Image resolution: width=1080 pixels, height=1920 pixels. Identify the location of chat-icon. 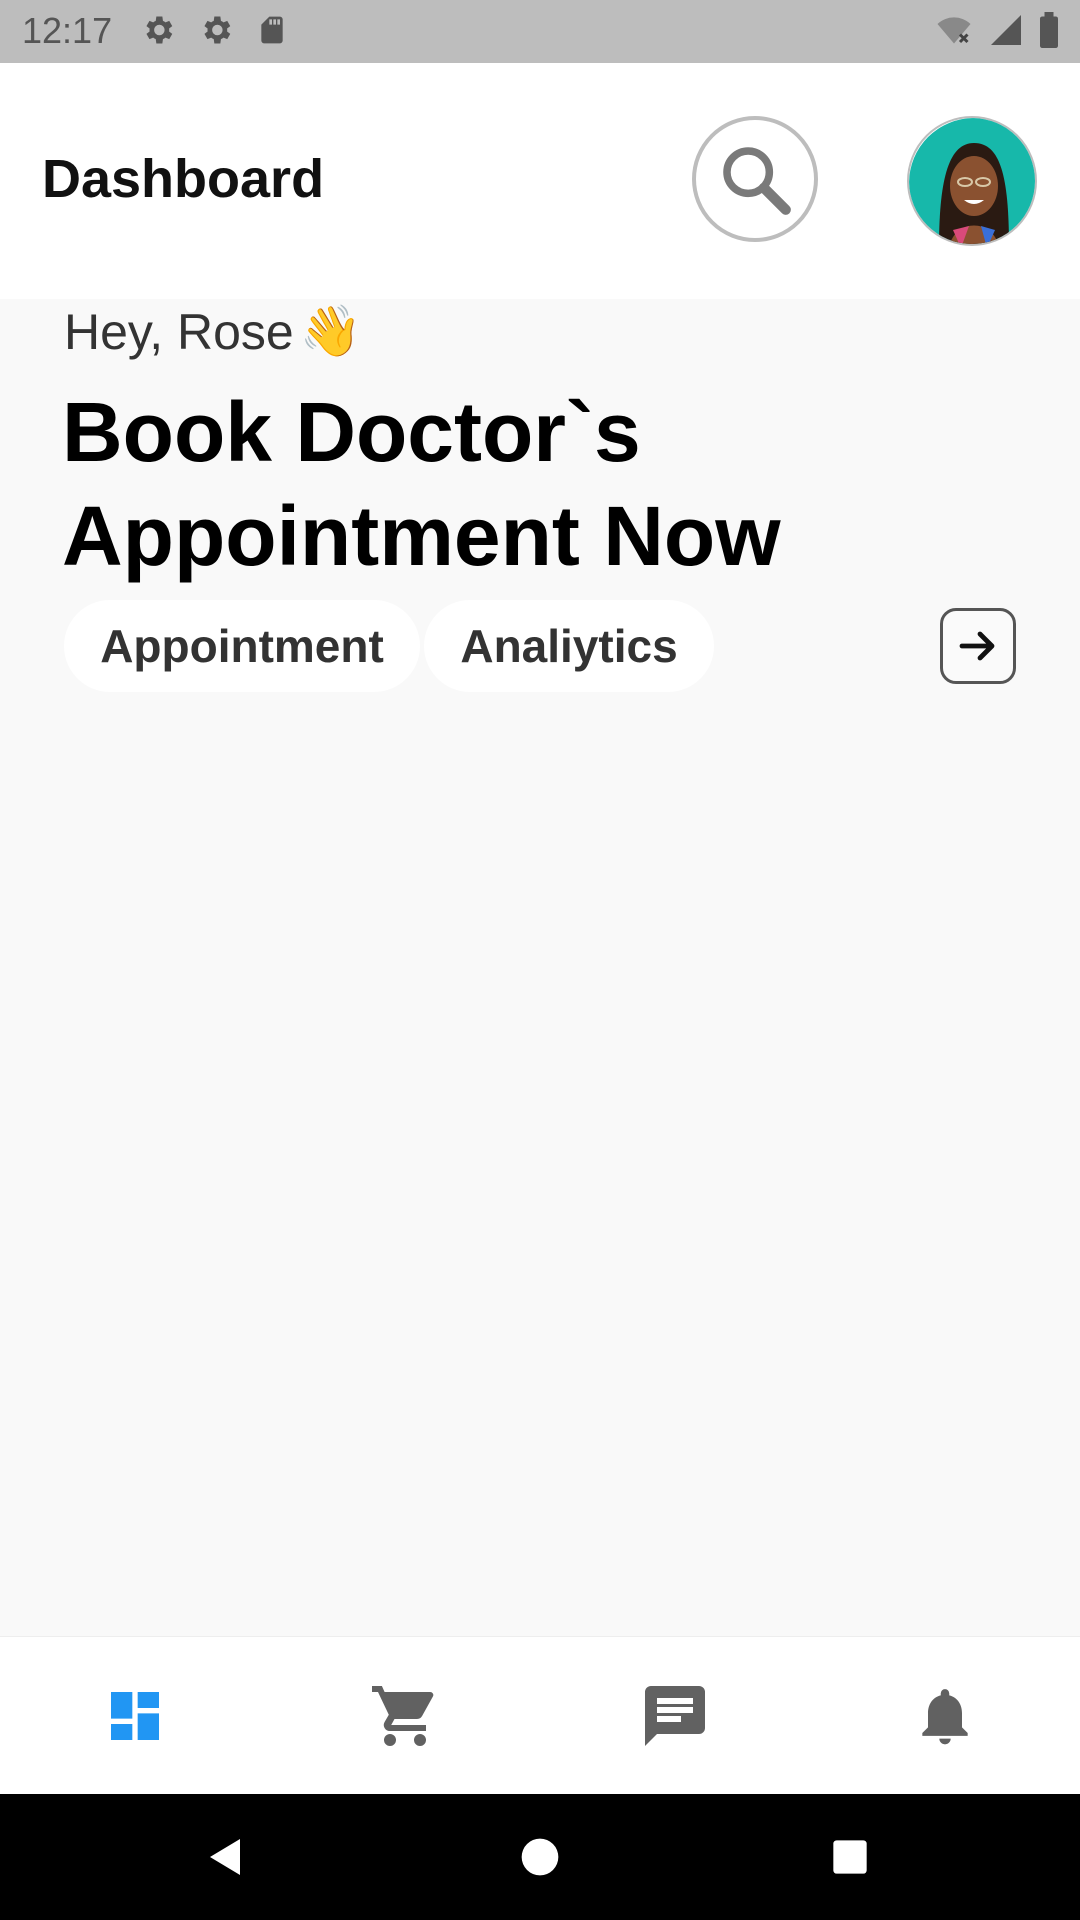
(675, 1716).